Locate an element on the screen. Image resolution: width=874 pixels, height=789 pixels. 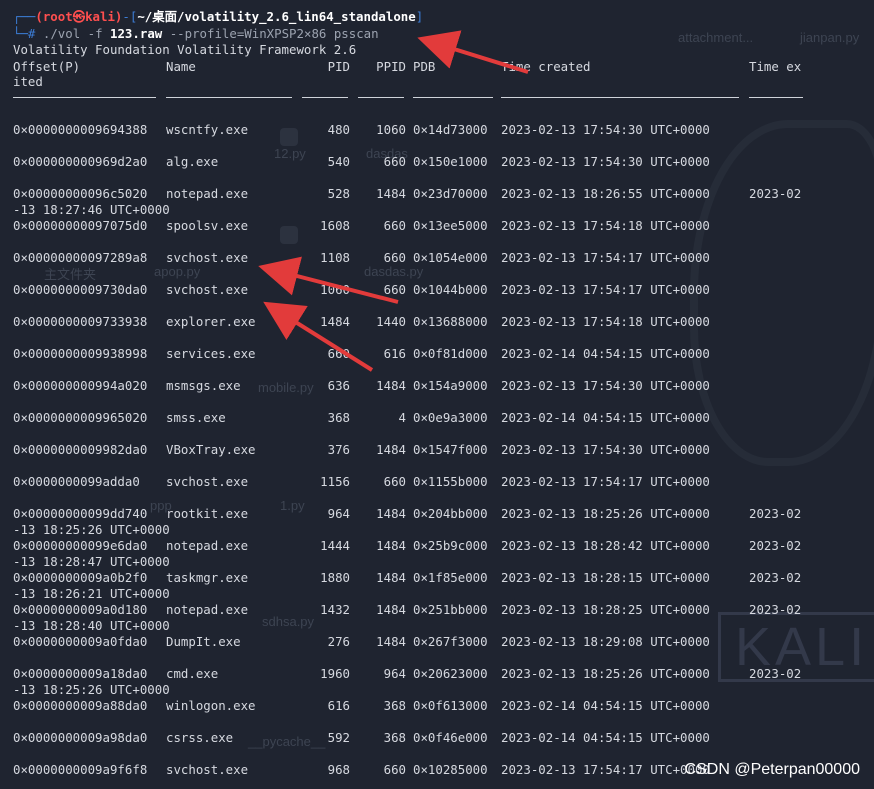
csdn-watermark: CSDN @Peterpan00000 is located at coordinates (772, 769).